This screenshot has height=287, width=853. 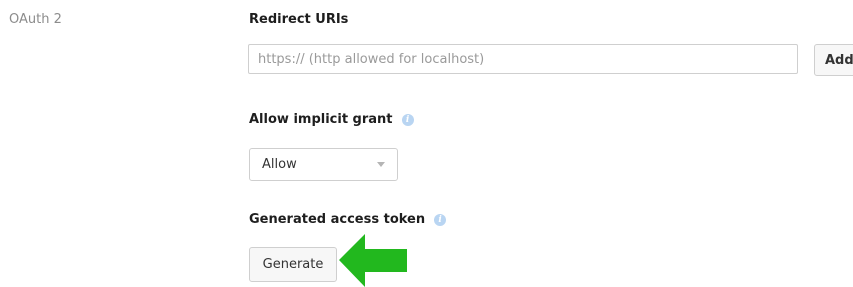 I want to click on redirect-uris-heading-text: Redirect URIs, so click(x=299, y=19).